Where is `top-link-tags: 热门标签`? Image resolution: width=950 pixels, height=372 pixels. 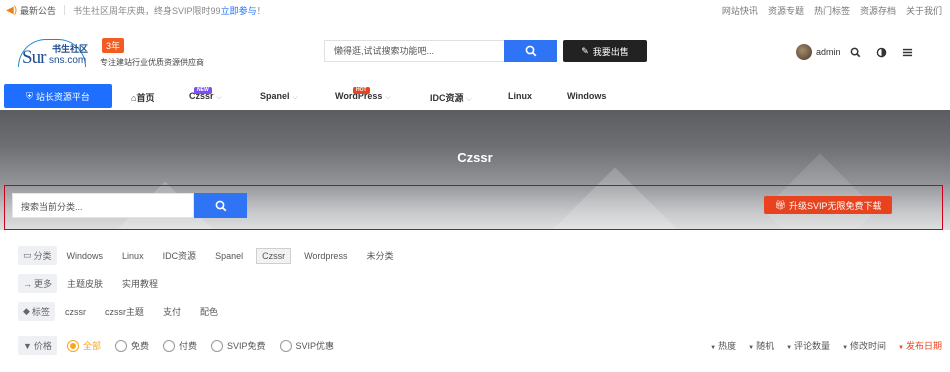
top-link-tags: 热门标签 is located at coordinates (832, 10).